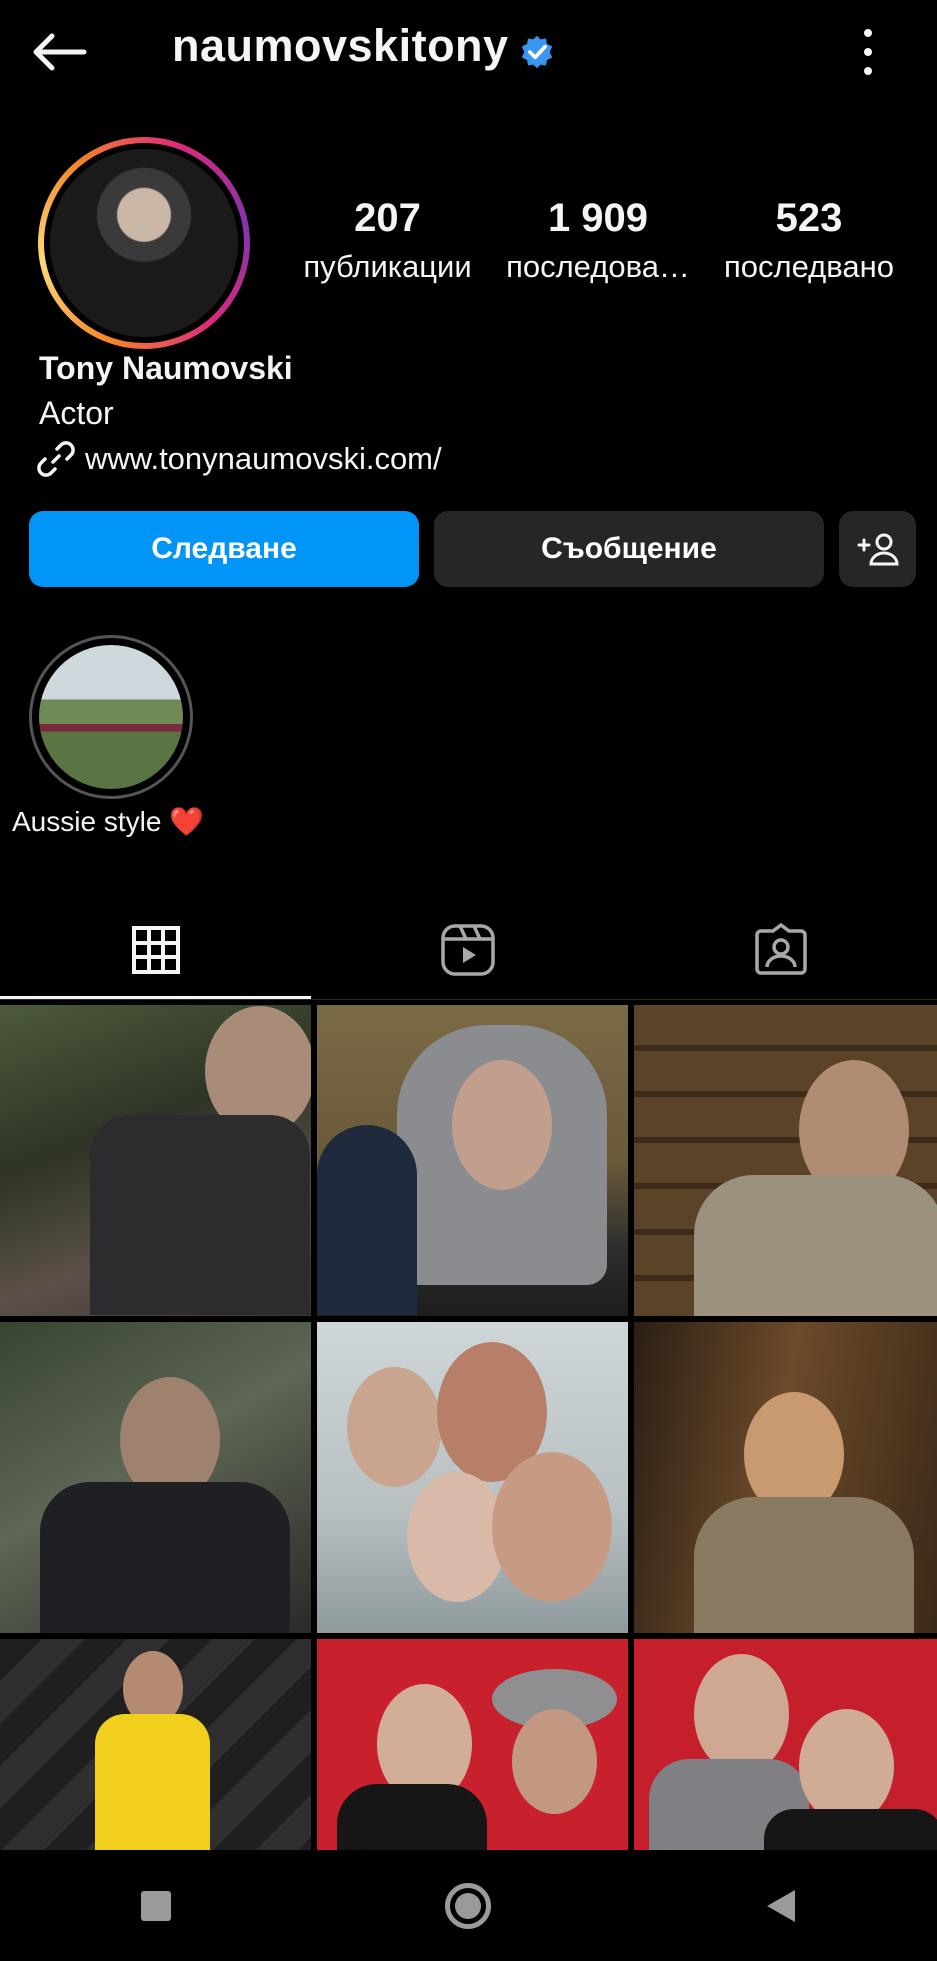  I want to click on tab-posts-grid, so click(156, 950).